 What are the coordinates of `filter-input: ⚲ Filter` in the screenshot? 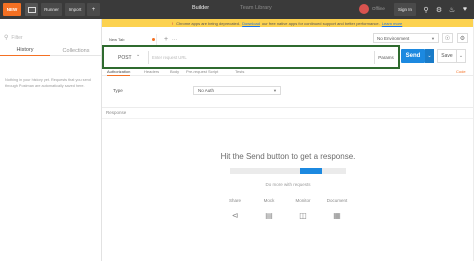 It's located at (51, 37).